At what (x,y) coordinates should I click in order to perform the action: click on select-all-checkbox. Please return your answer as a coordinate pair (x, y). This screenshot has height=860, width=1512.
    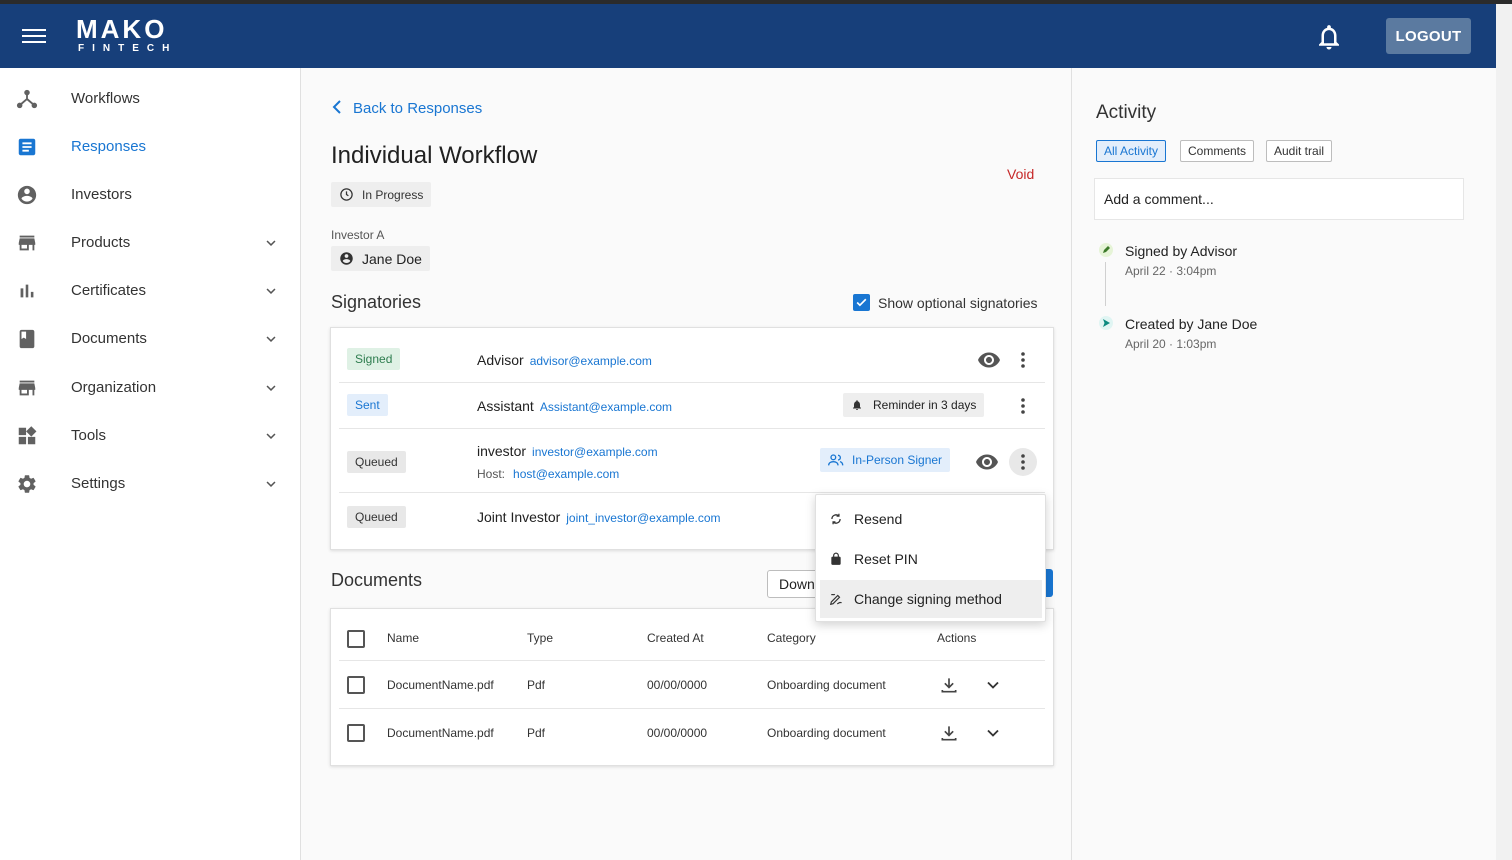
    Looking at the image, I should click on (356, 639).